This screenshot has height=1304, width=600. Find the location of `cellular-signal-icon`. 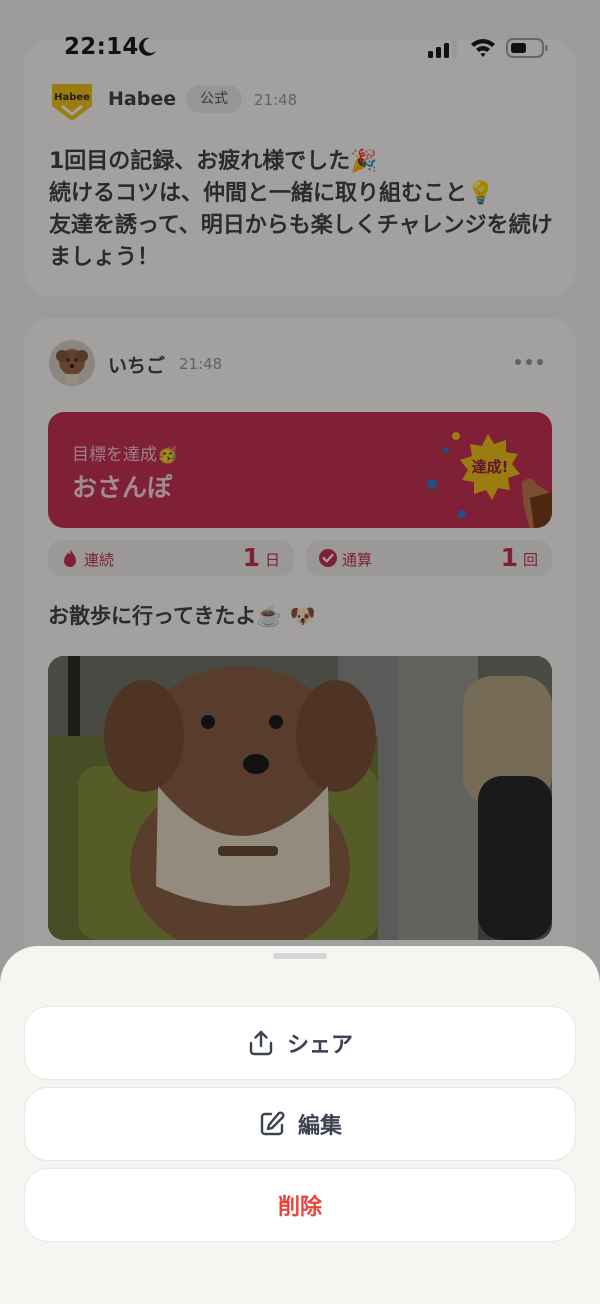

cellular-signal-icon is located at coordinates (442, 48).